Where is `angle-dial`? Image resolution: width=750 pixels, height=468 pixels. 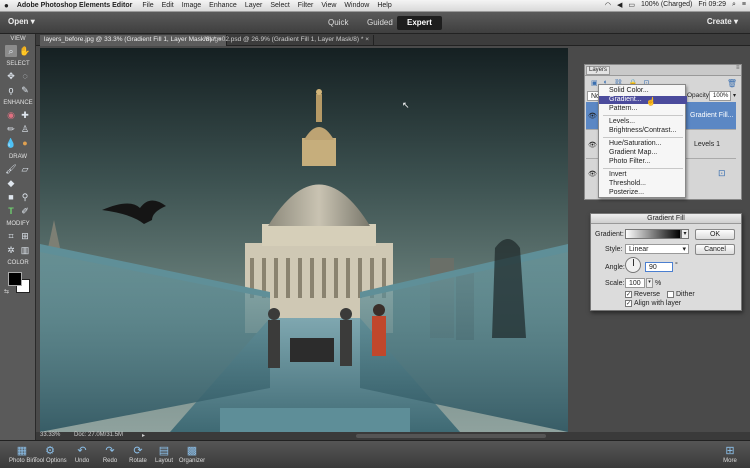
angle-dial is located at coordinates (633, 265).